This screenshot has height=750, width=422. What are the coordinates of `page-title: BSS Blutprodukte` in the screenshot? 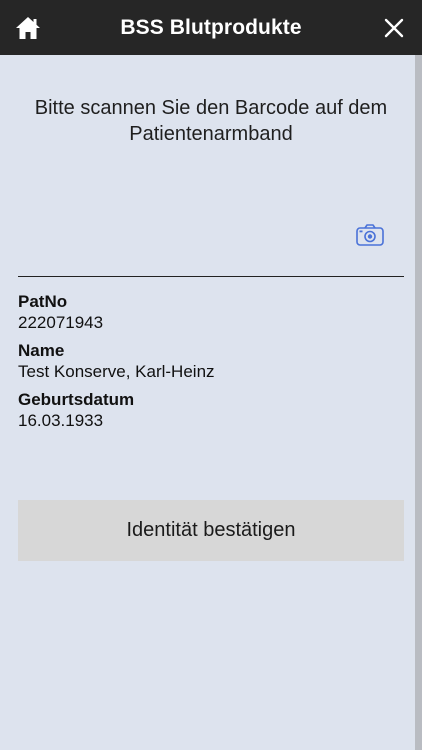 It's located at (211, 27).